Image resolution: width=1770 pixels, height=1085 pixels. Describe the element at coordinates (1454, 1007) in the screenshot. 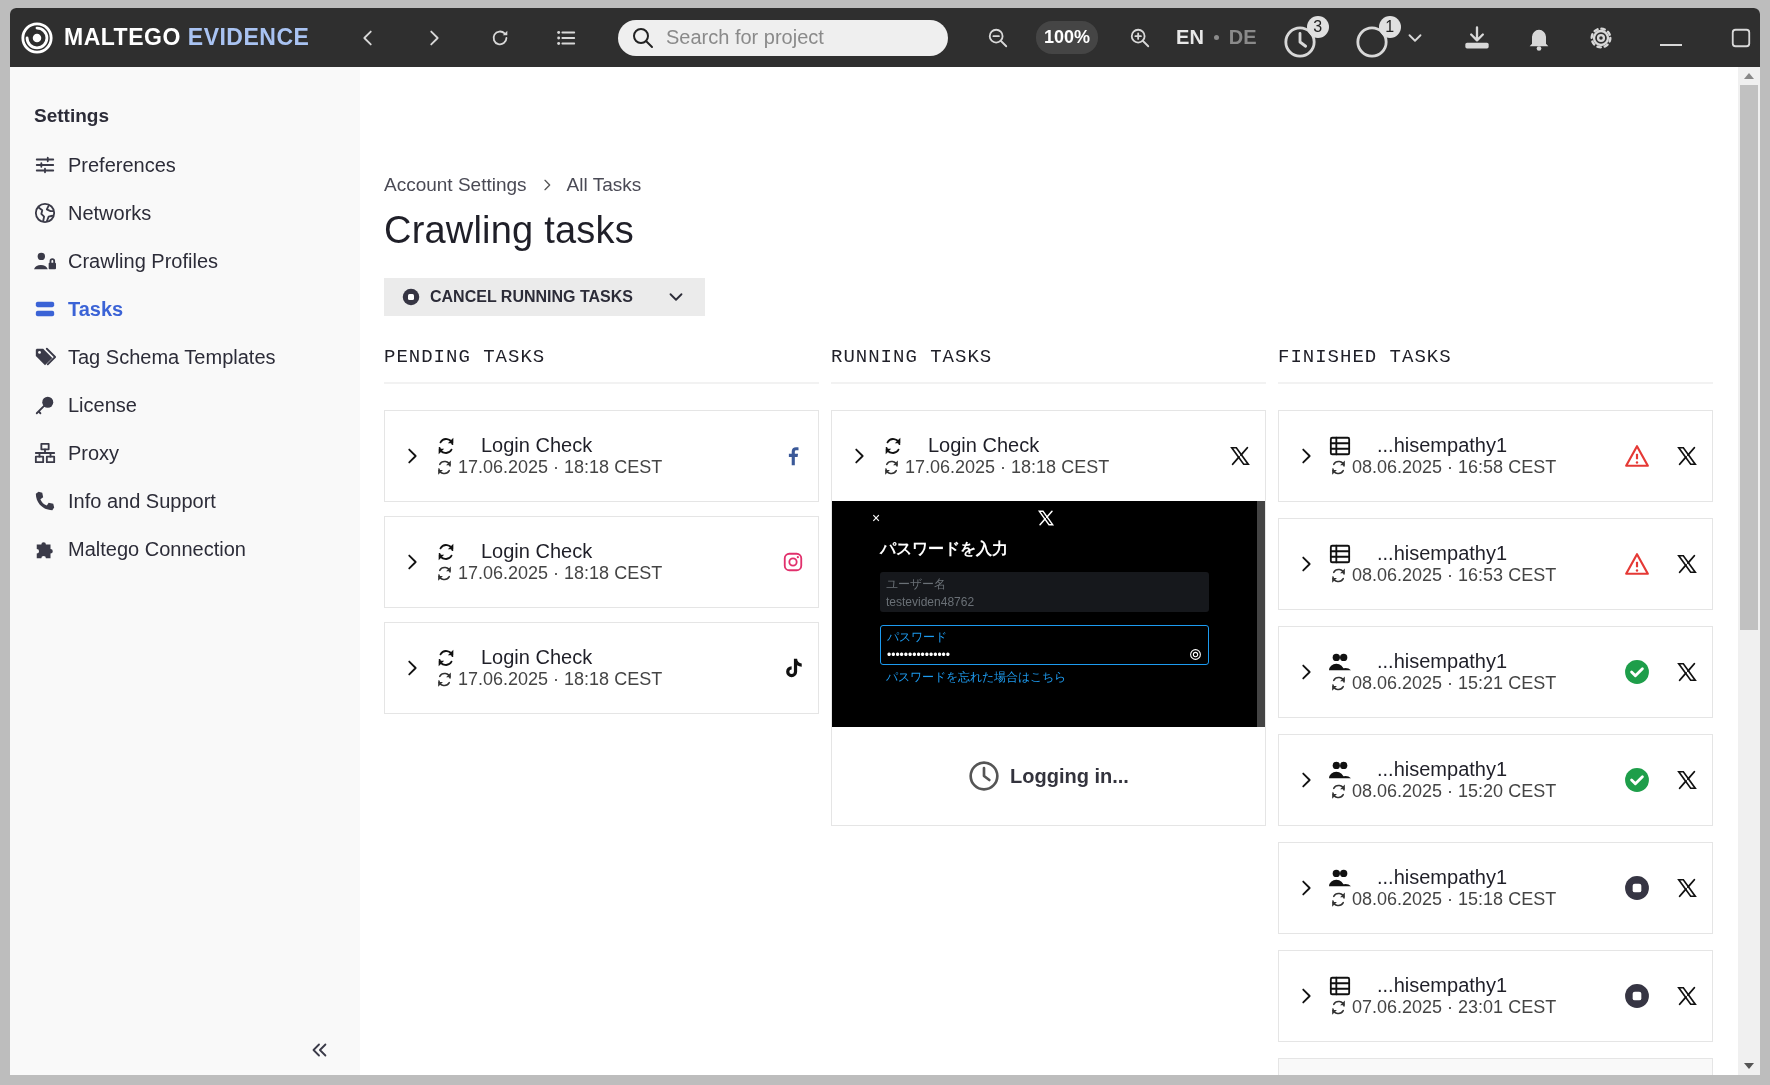

I see `task-time: 07.06.2025 · 23:01 CEST` at that location.